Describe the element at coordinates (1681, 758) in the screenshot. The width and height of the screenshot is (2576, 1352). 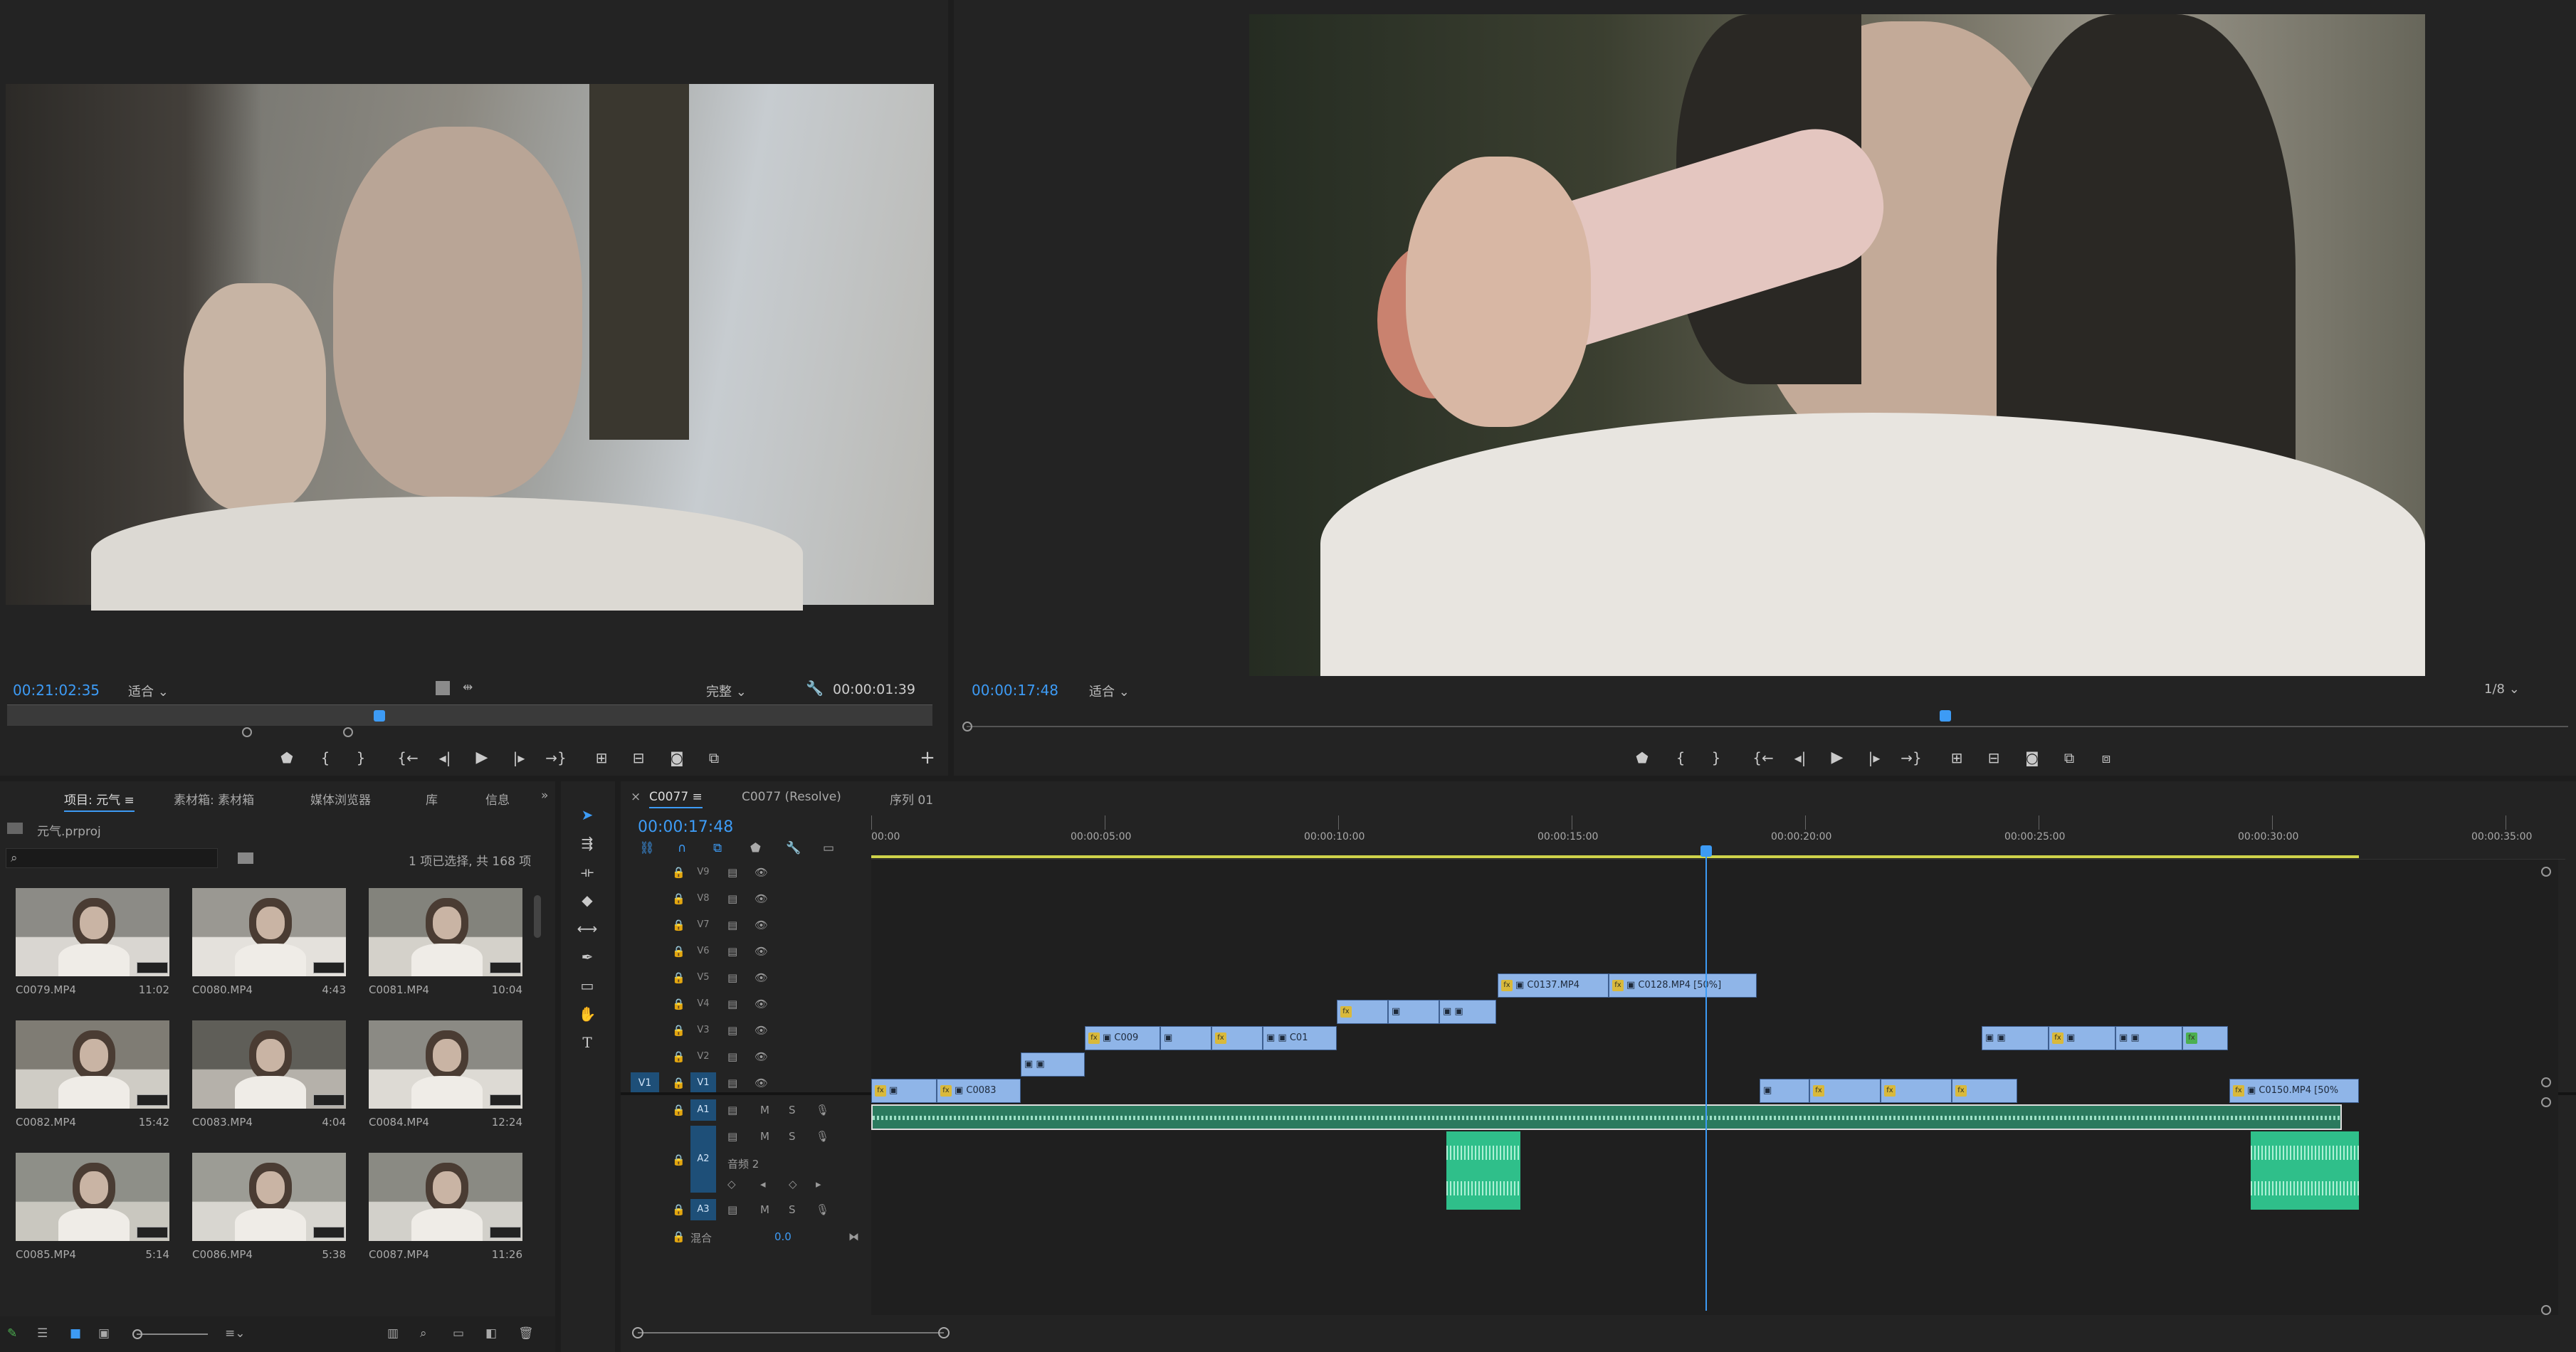
I see `program-mark-in-button: {` at that location.